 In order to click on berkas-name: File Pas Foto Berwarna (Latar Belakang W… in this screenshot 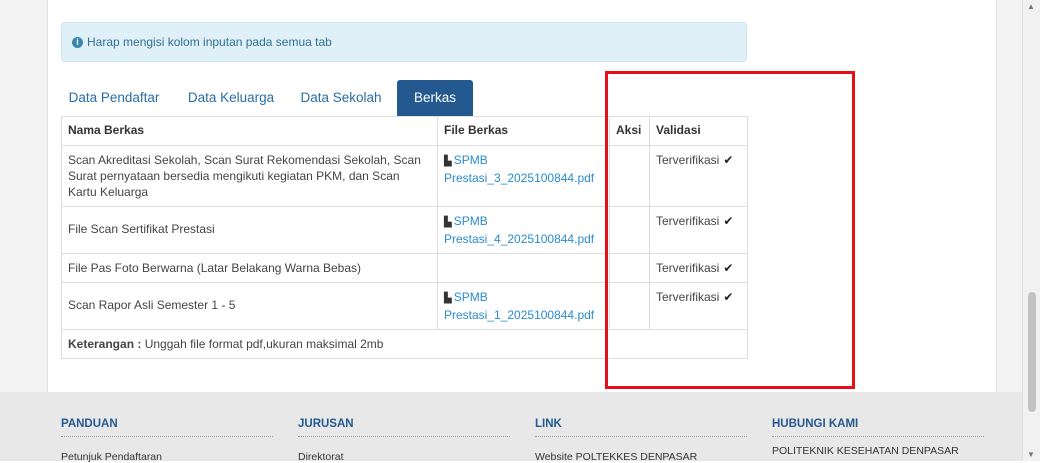, I will do `click(249, 268)`.